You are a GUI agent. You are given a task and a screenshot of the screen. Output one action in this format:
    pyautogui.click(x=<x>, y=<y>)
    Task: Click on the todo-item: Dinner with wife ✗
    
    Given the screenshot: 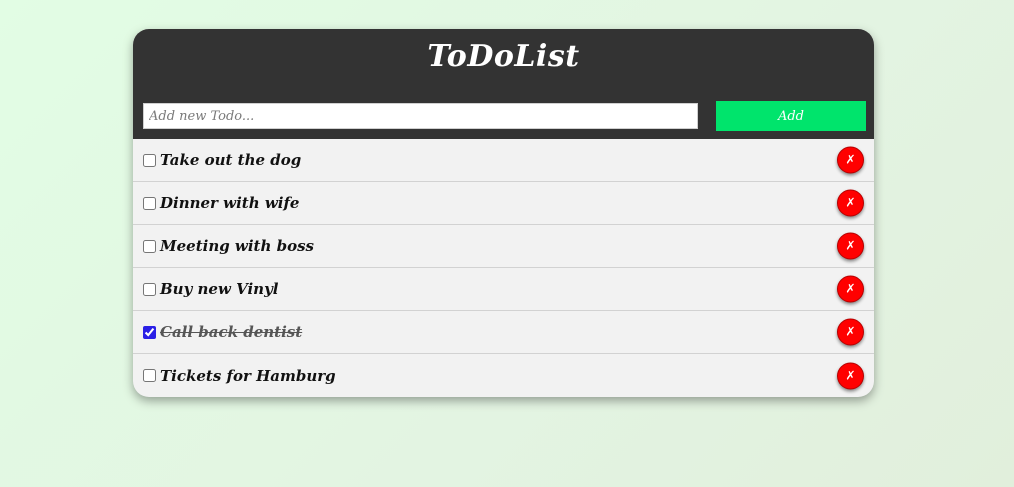 What is the action you would take?
    pyautogui.click(x=503, y=203)
    